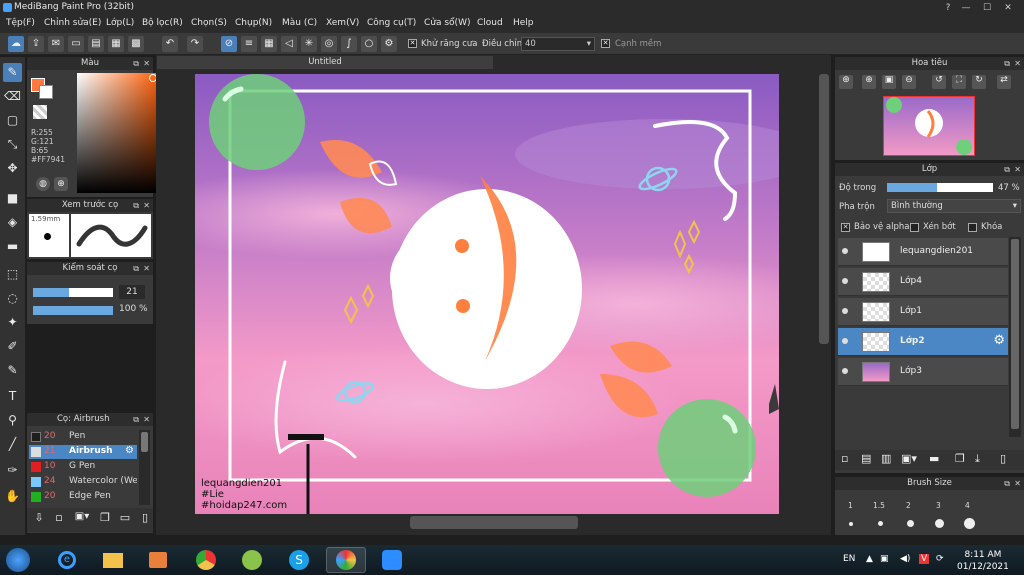 The width and height of the screenshot is (1024, 575). Describe the element at coordinates (72, 23) in the screenshot. I see `menu-edit: Chỉnh sửa(E)` at that location.